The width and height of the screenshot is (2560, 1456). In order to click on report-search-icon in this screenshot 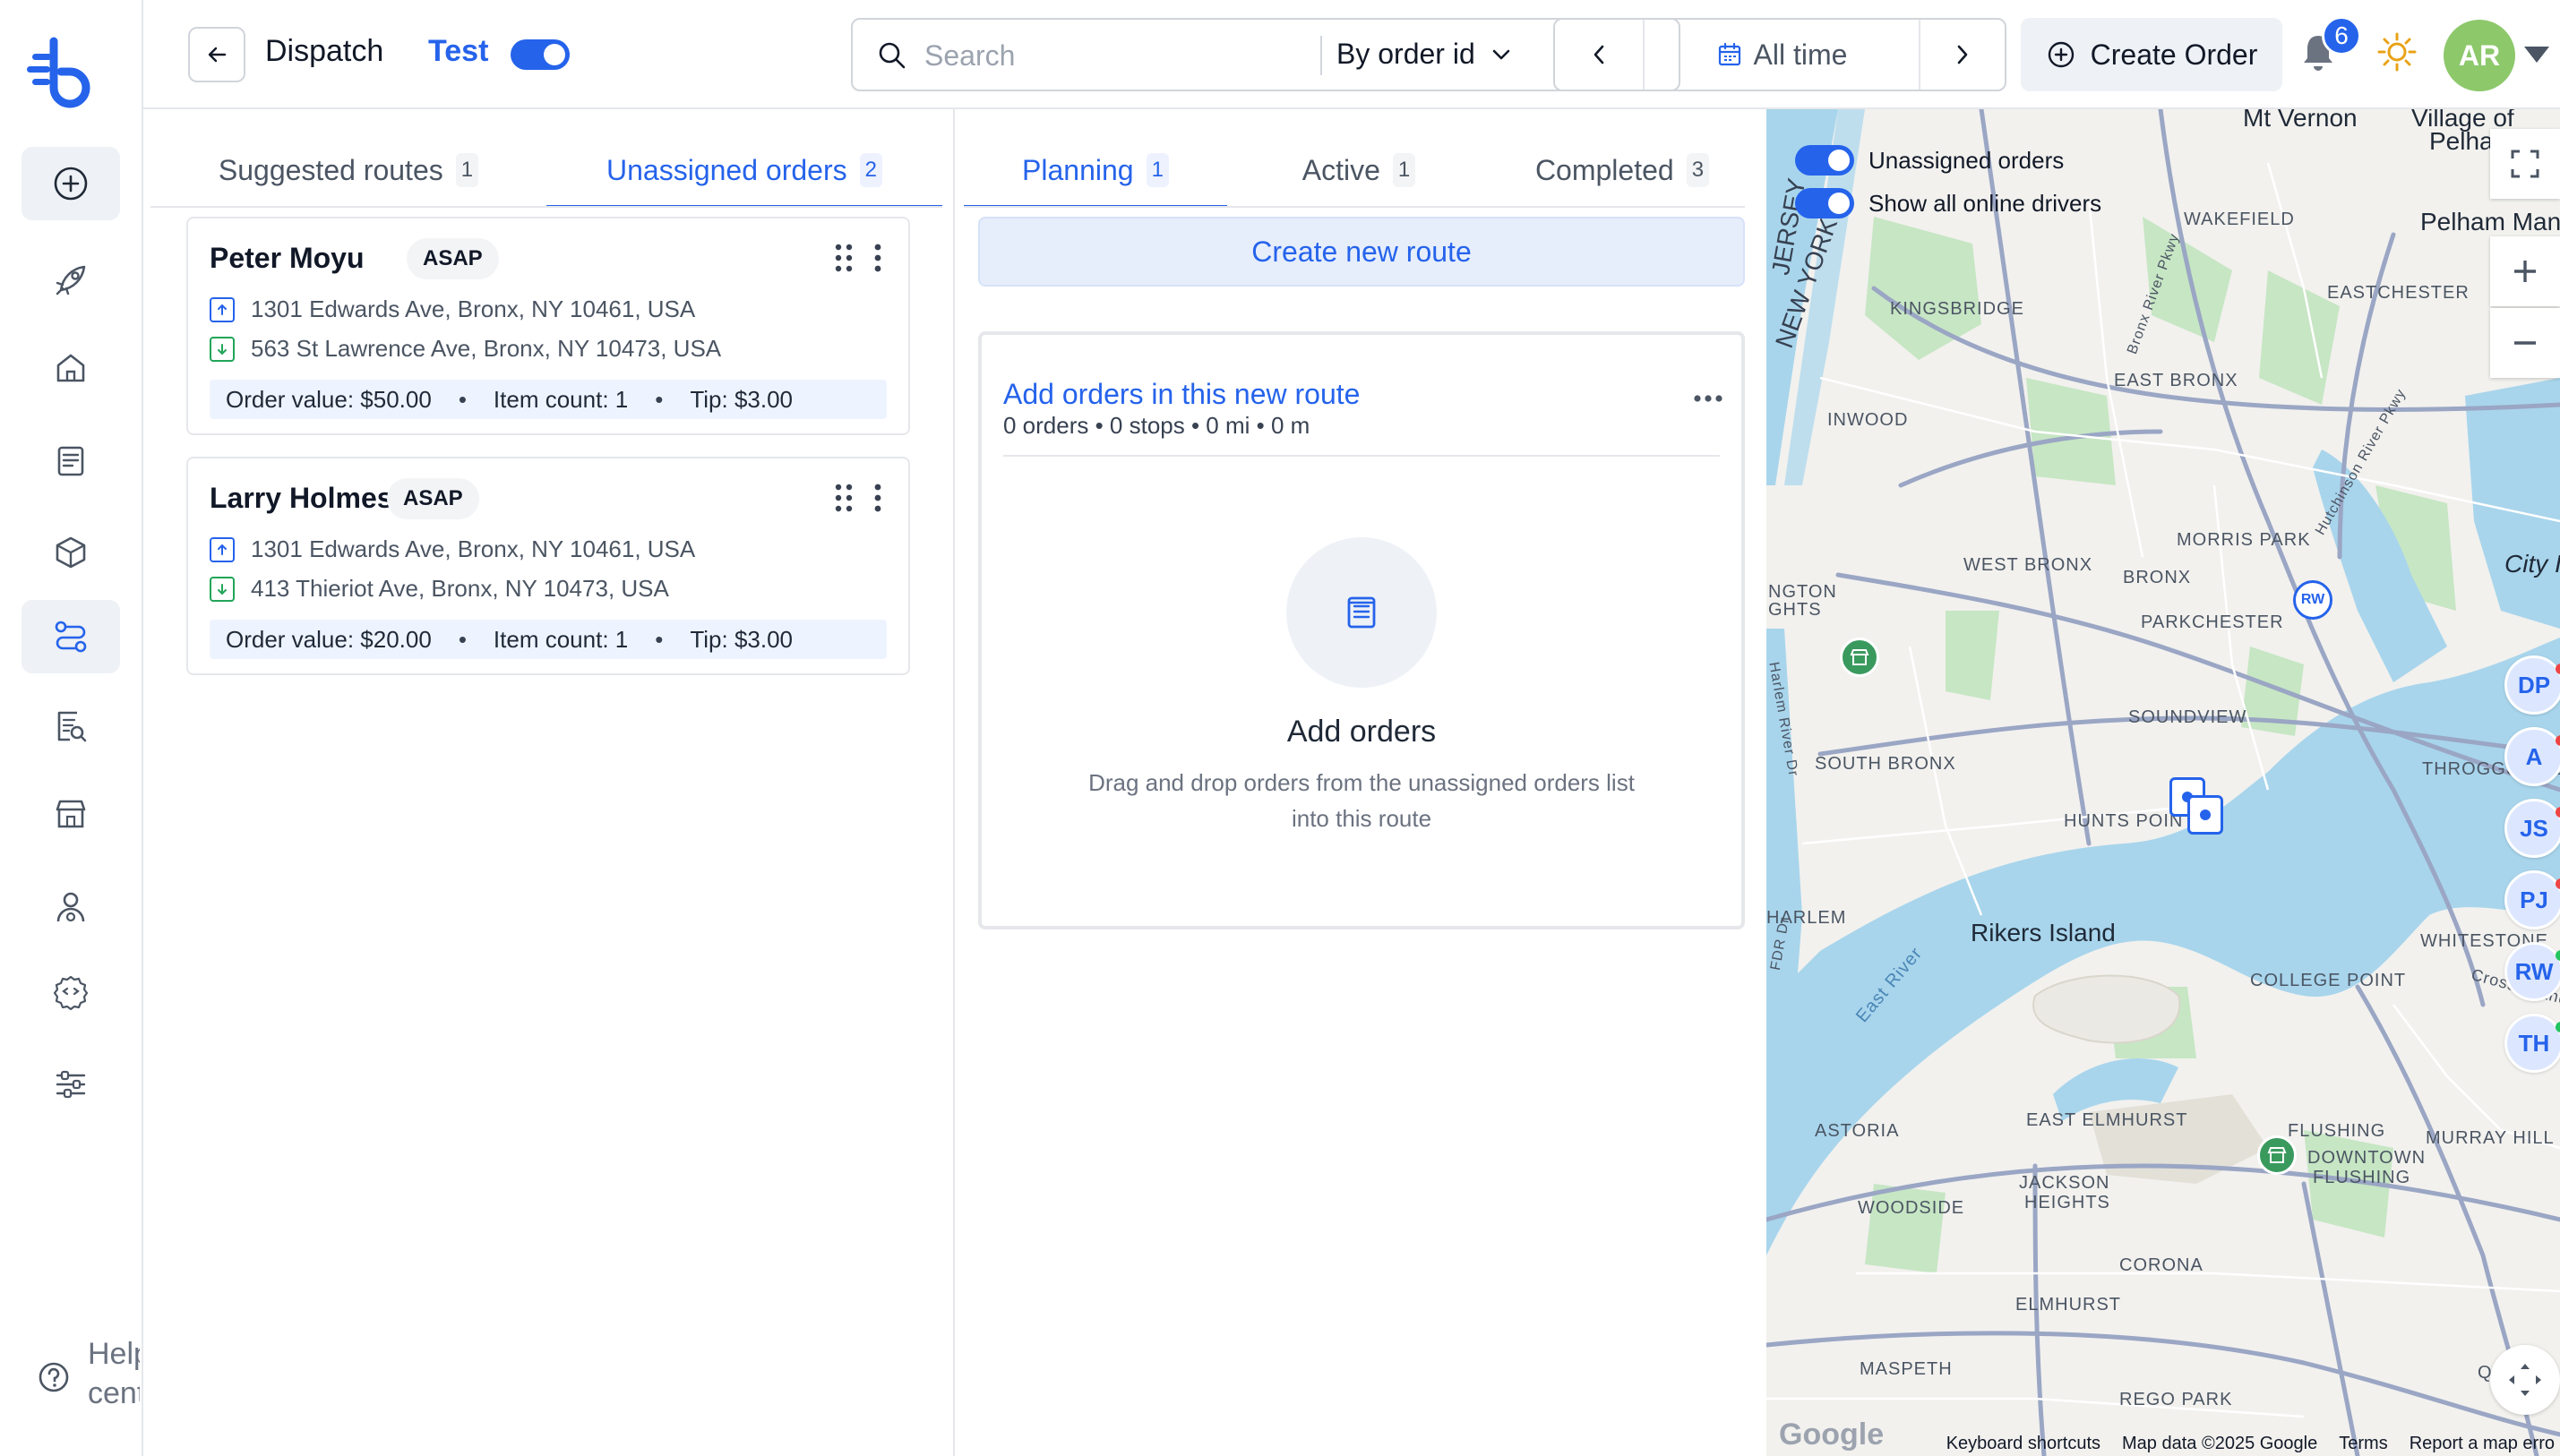, I will do `click(71, 726)`.